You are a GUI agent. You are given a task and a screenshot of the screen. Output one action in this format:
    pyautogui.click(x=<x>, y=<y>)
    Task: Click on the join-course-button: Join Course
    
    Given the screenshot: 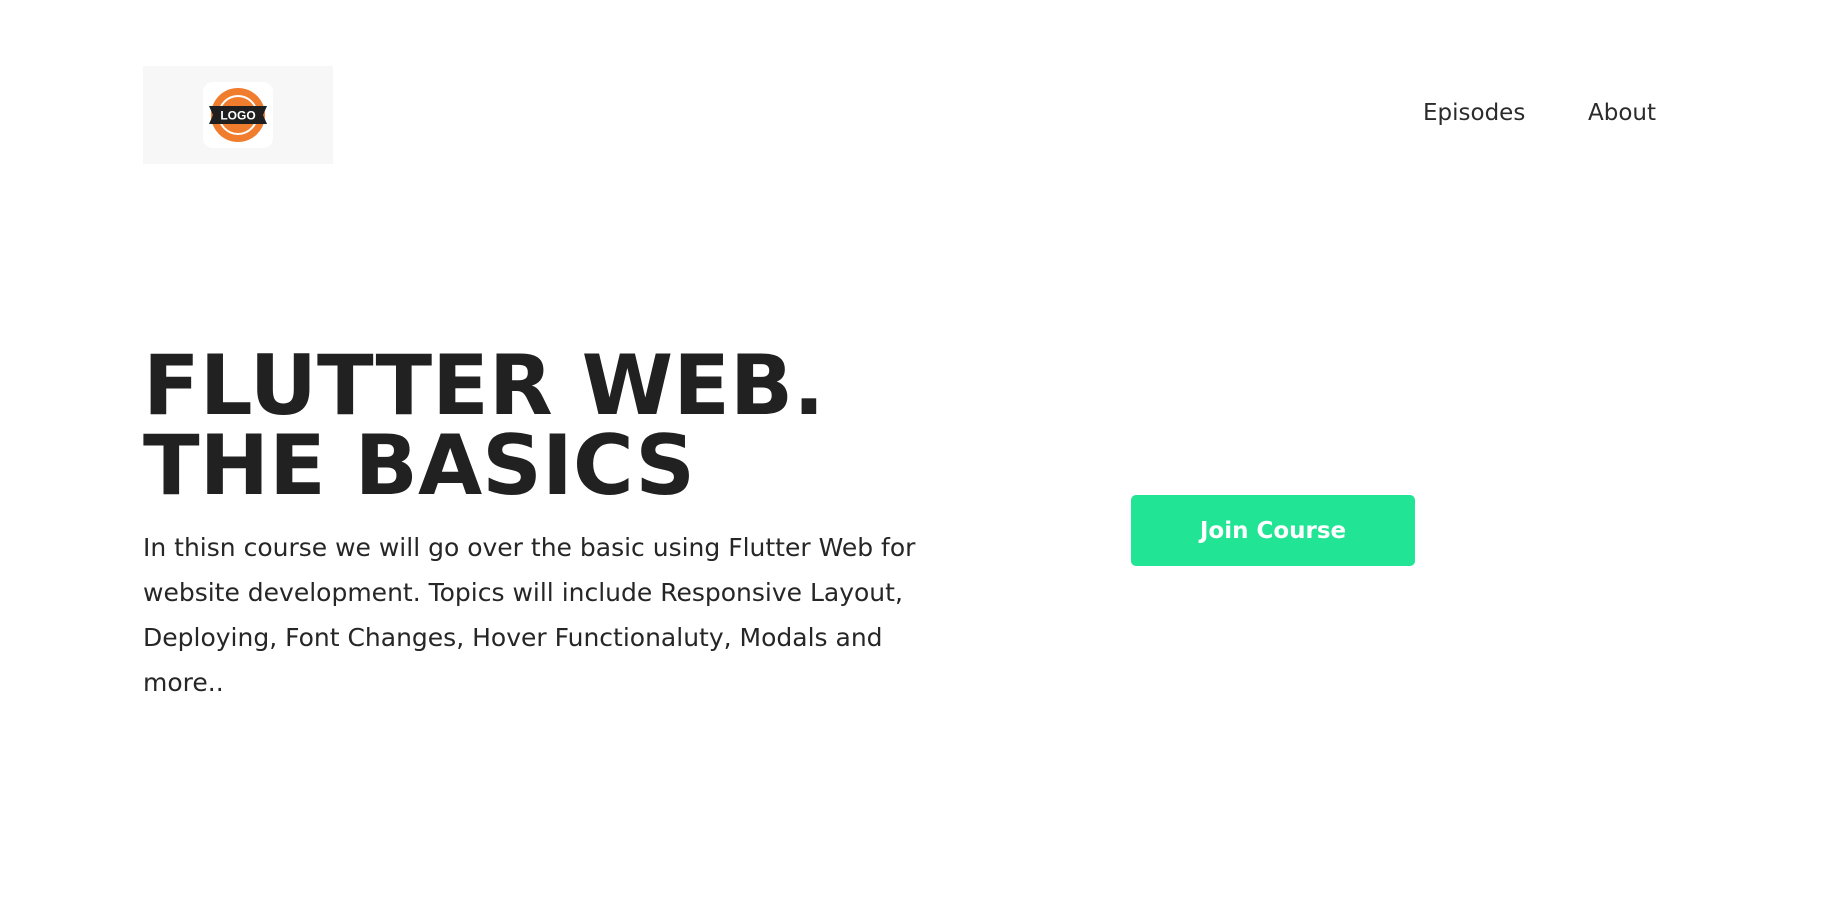 What is the action you would take?
    pyautogui.click(x=1273, y=530)
    